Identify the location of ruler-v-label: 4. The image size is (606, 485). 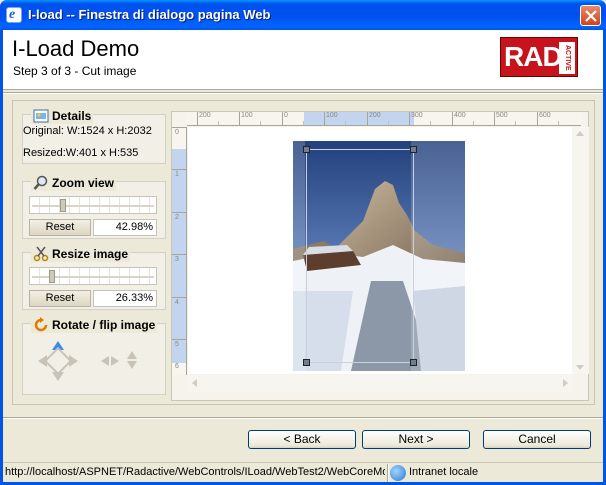
(177, 302).